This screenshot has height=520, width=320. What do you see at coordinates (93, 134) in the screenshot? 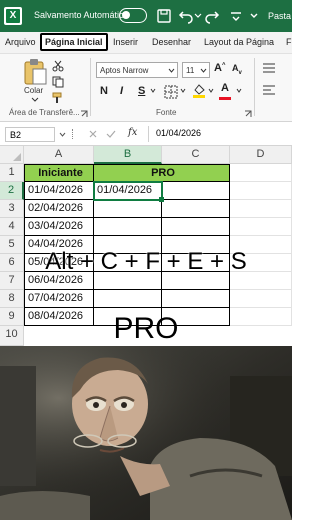
I see `cancel-icon` at bounding box center [93, 134].